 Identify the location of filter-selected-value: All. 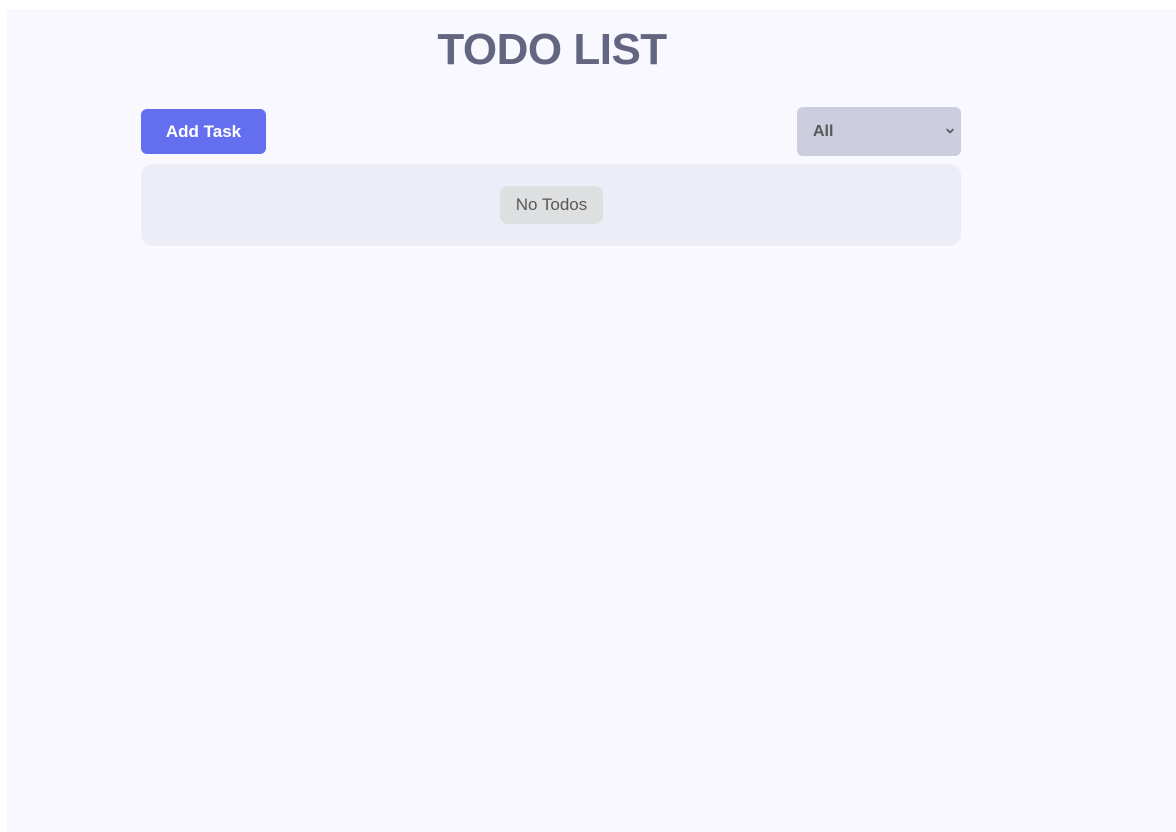
(823, 131).